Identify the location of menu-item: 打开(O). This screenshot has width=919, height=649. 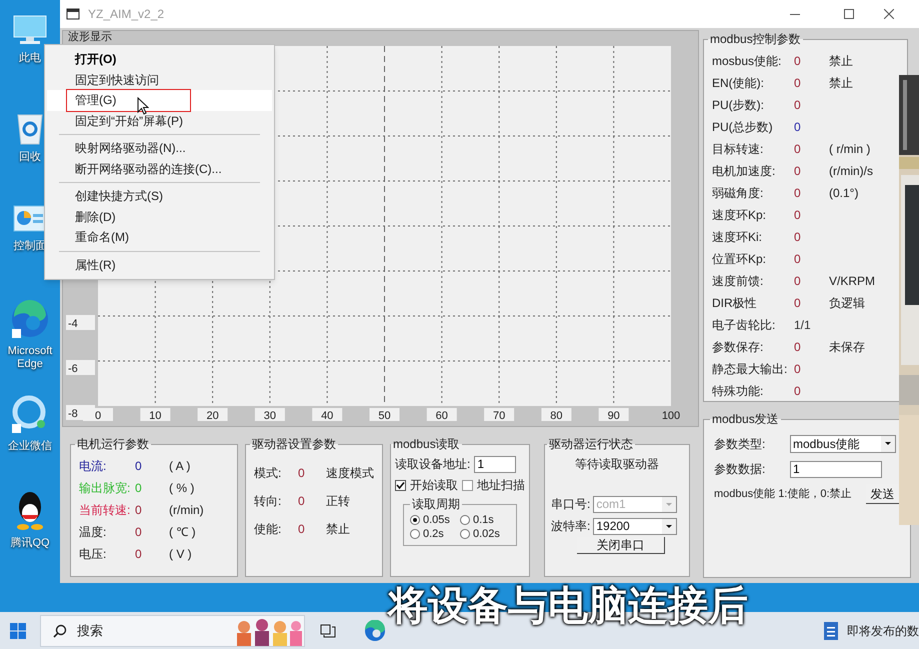
(159, 59).